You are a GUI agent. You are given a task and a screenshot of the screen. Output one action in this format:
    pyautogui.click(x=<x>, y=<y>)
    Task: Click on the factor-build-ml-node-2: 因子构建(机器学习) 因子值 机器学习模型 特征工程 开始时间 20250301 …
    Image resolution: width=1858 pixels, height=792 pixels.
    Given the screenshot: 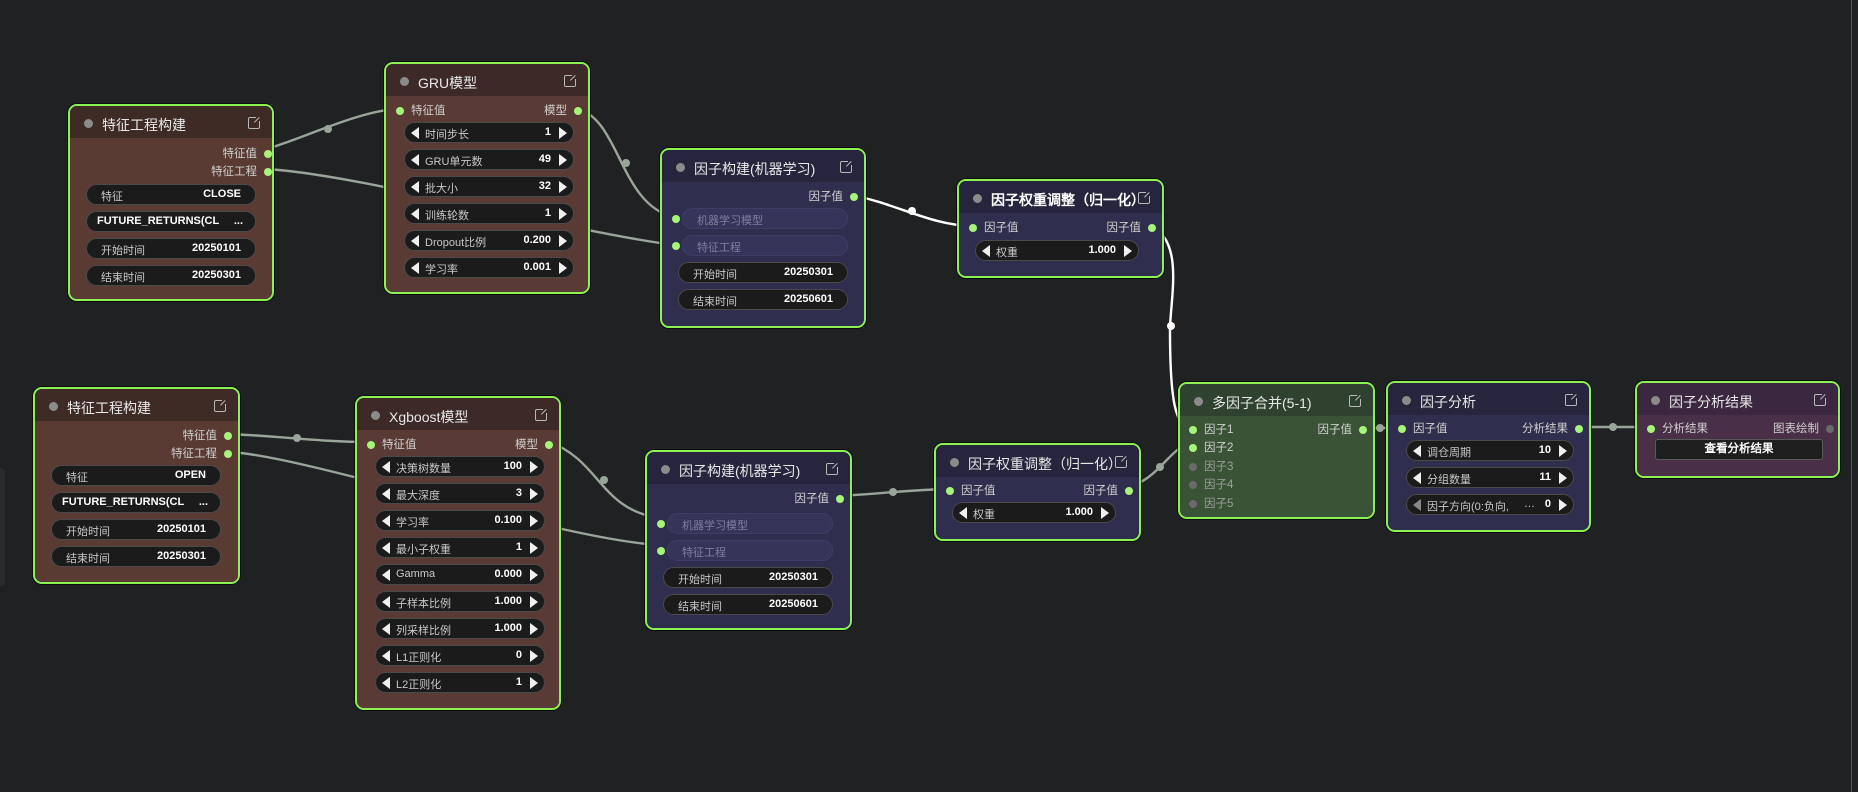 What is the action you would take?
    pyautogui.click(x=748, y=540)
    